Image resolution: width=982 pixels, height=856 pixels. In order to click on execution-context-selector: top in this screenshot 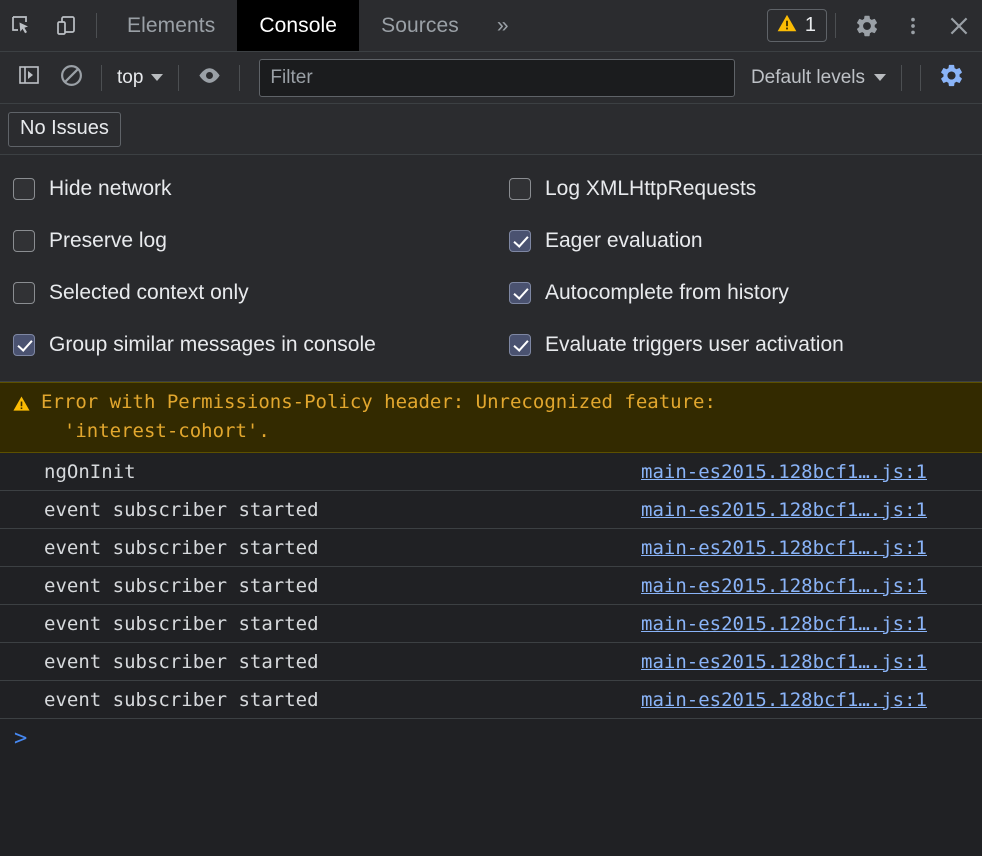, I will do `click(140, 78)`.